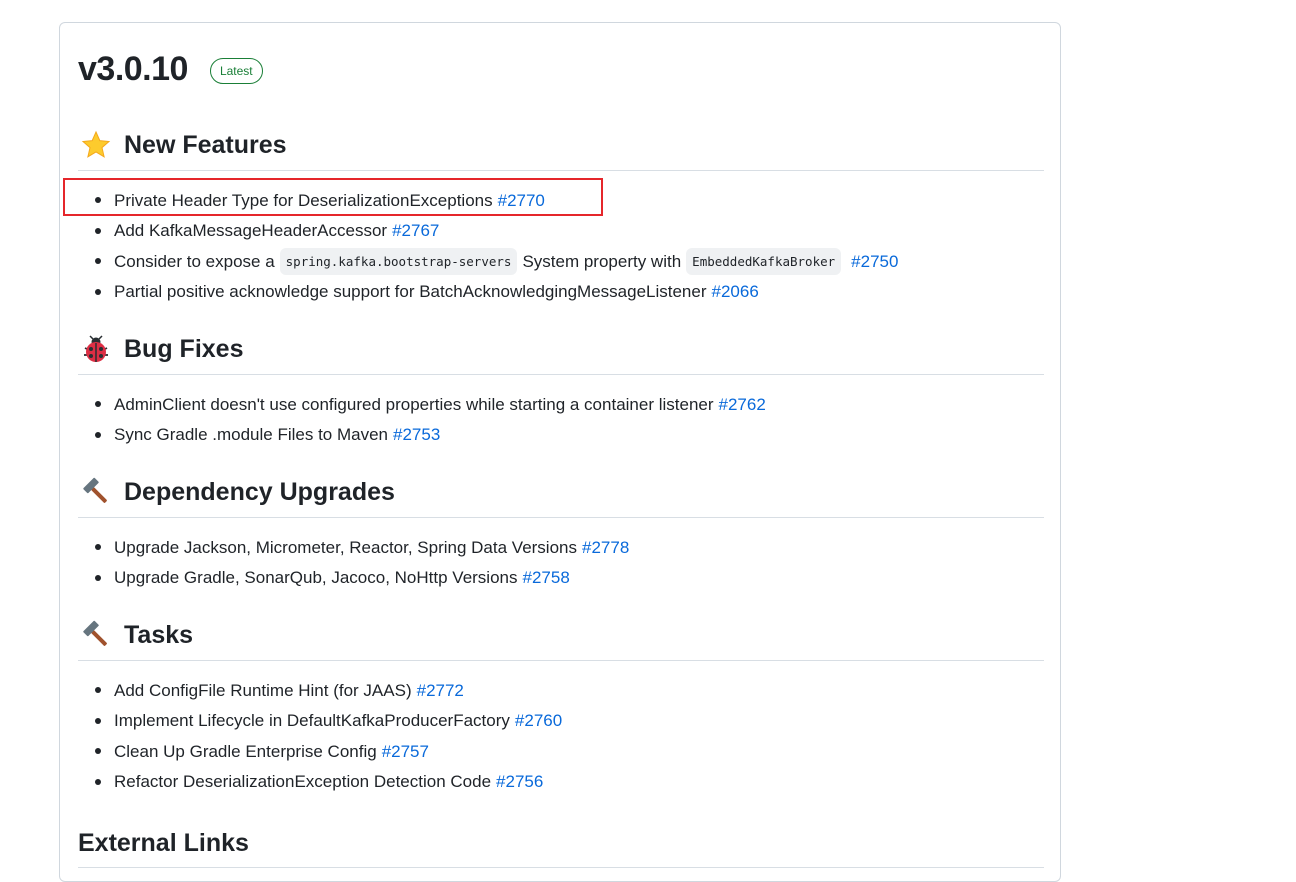 This screenshot has height=882, width=1296. Describe the element at coordinates (569, 231) in the screenshot. I see `list-item: Add KafkaMessageHeaderAccessor #2767` at that location.